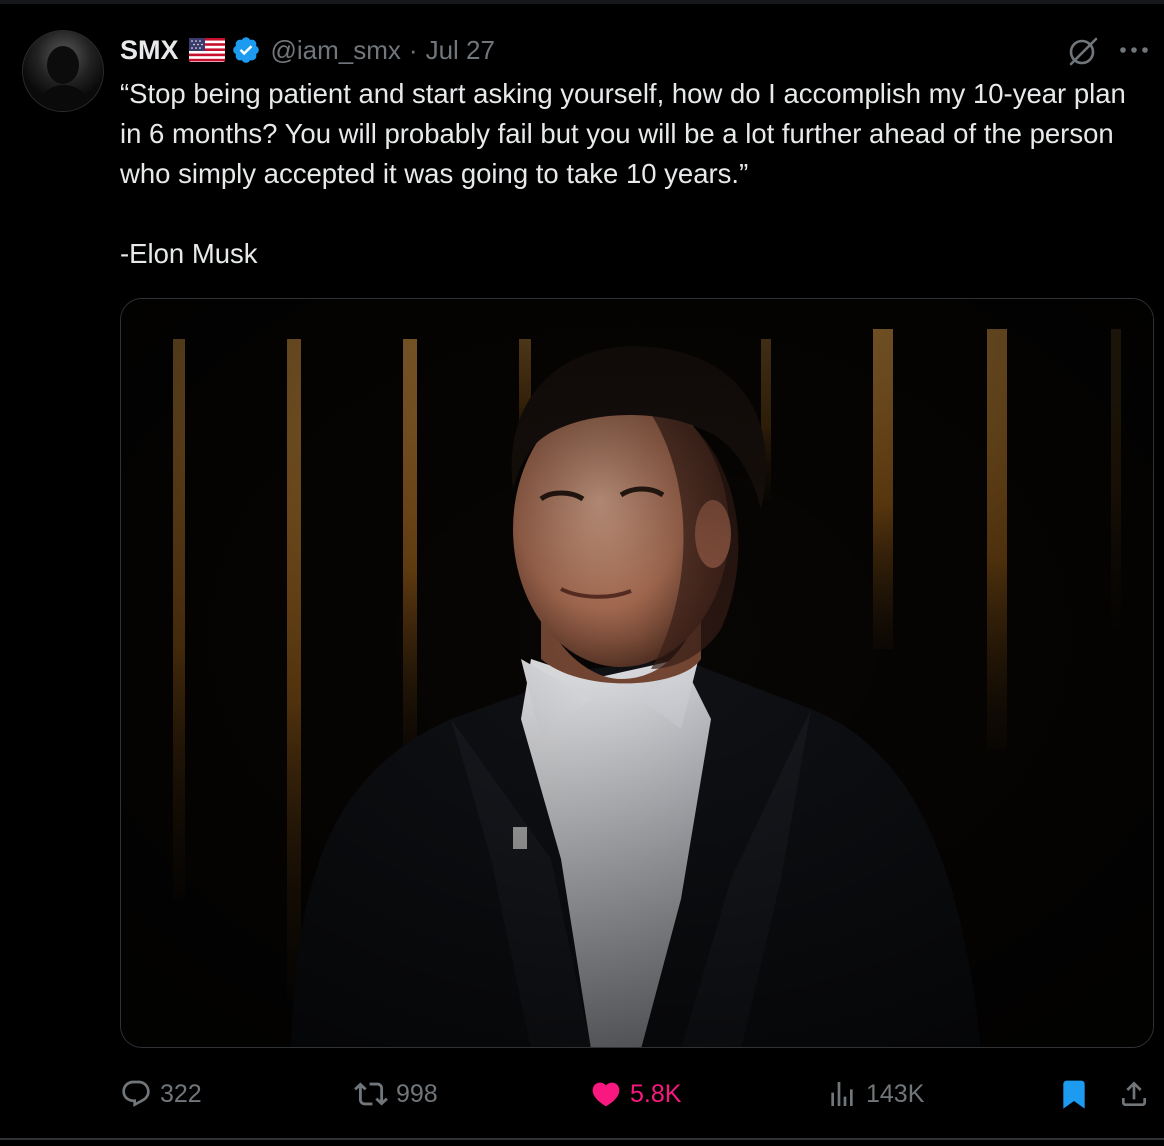 Image resolution: width=1164 pixels, height=1146 pixels. I want to click on views-button: 143K, so click(875, 1094).